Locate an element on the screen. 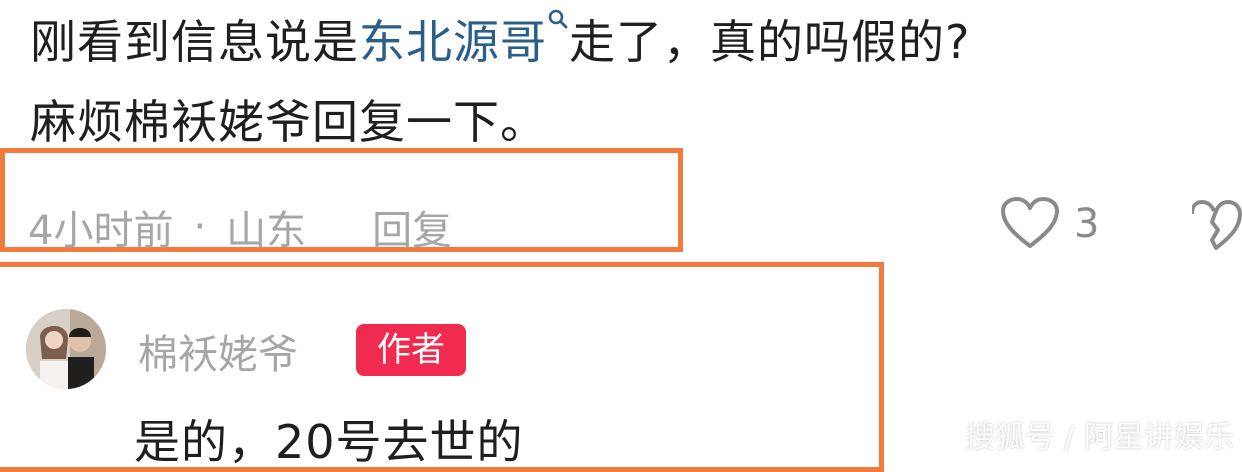  like-button: 3 is located at coordinates (1049, 224).